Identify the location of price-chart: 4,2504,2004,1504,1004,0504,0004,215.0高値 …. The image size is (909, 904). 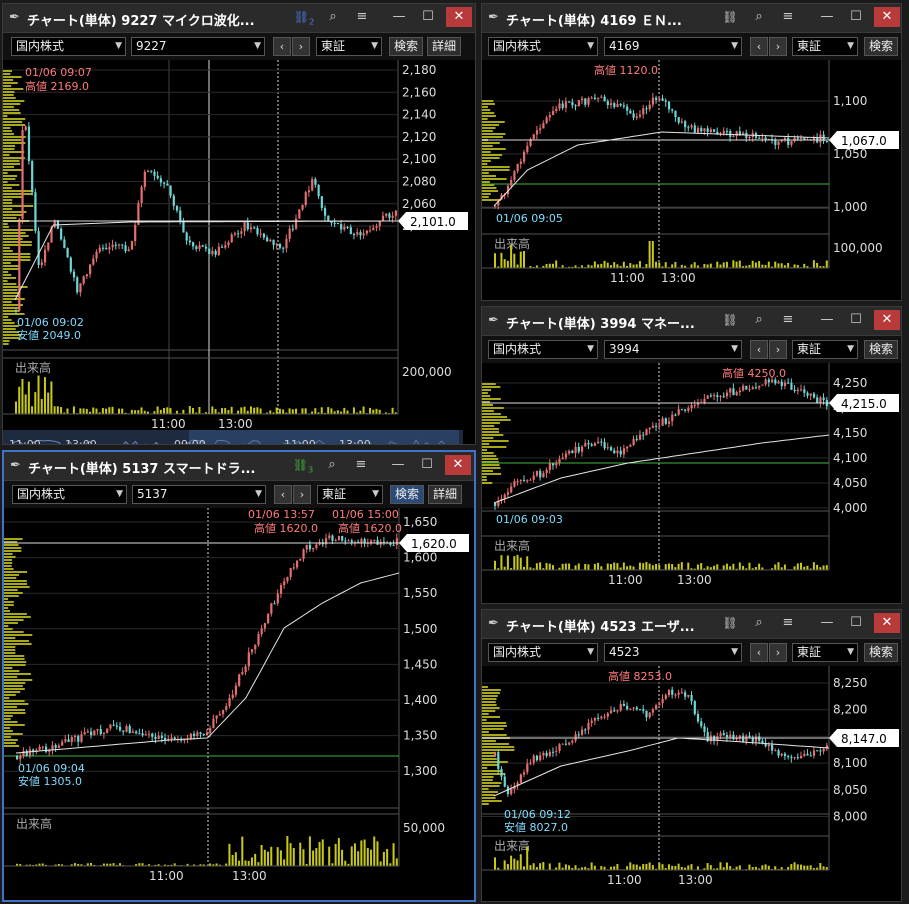
(691, 483).